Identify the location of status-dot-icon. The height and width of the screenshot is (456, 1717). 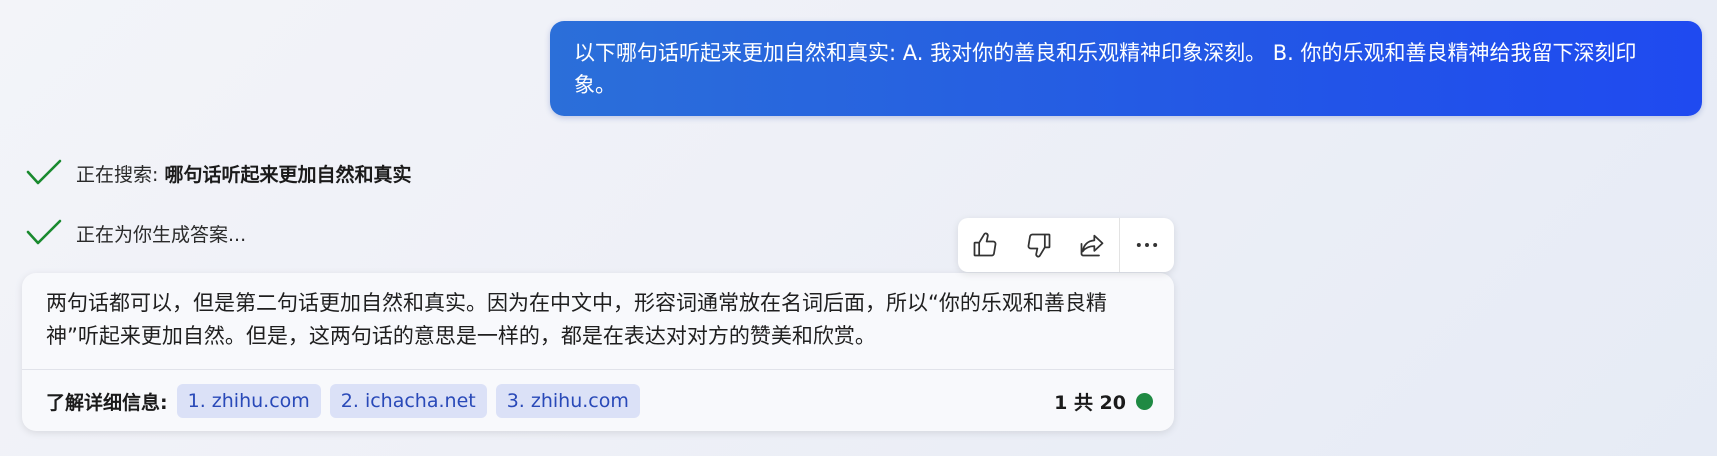
(1144, 401).